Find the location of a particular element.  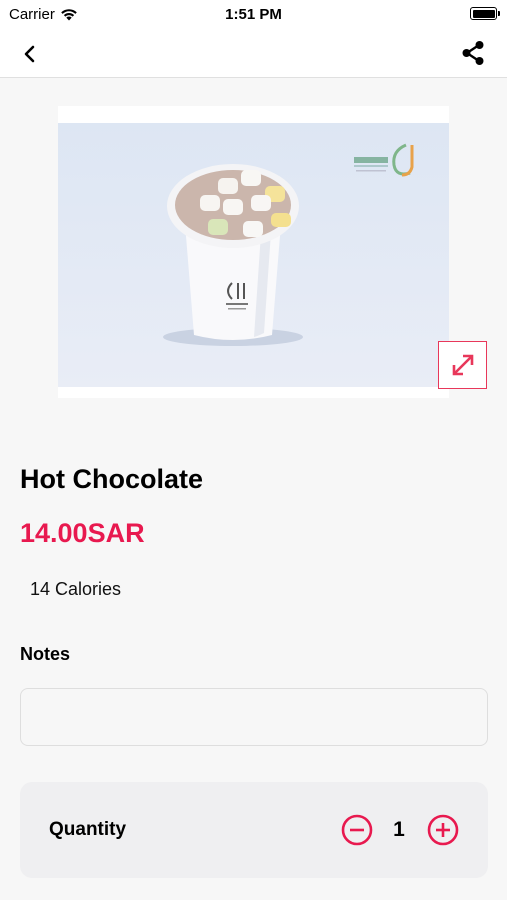

product-calories: 14 Calories is located at coordinates (76, 589).